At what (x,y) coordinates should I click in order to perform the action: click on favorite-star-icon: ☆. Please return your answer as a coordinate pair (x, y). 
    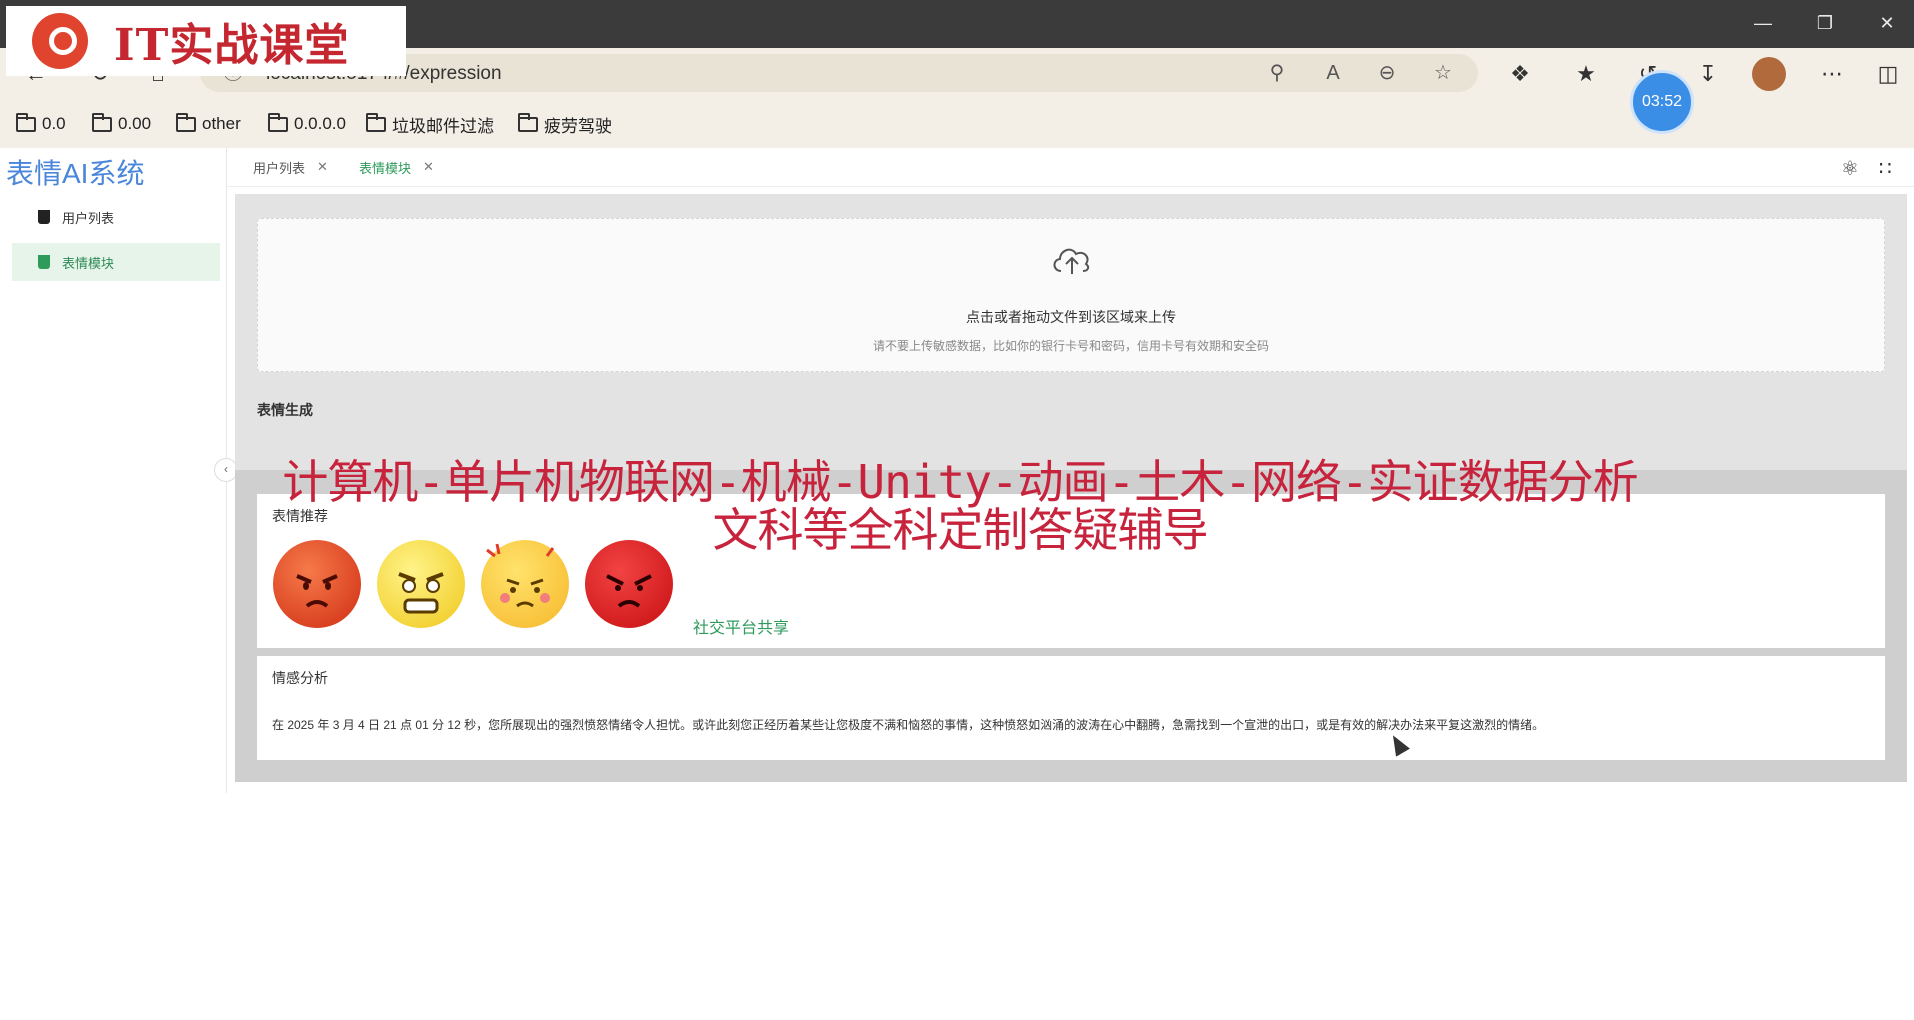
    Looking at the image, I should click on (1443, 73).